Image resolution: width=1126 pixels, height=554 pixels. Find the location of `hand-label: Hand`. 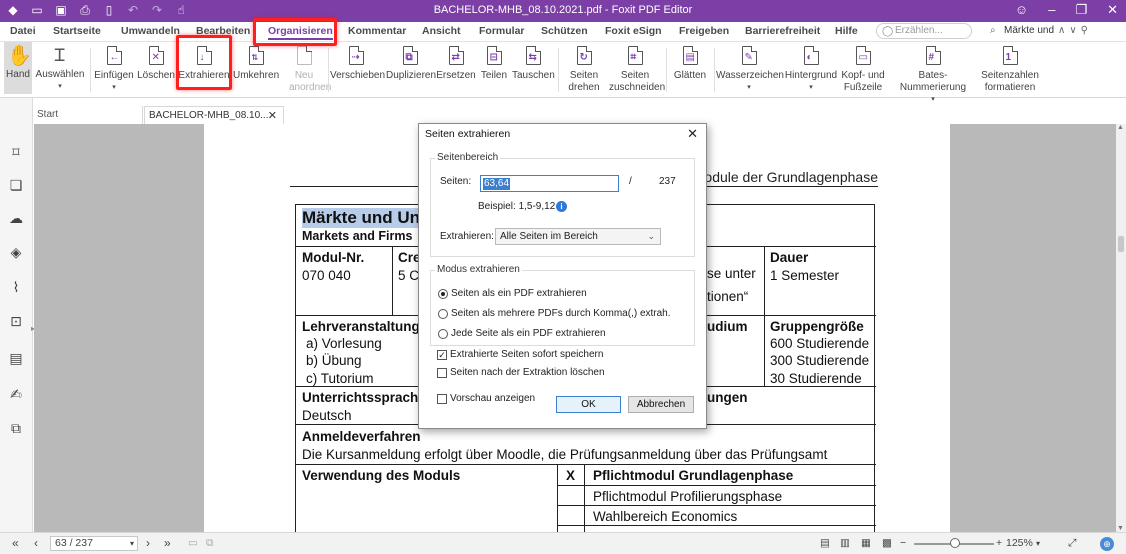

hand-label: Hand is located at coordinates (18, 74).